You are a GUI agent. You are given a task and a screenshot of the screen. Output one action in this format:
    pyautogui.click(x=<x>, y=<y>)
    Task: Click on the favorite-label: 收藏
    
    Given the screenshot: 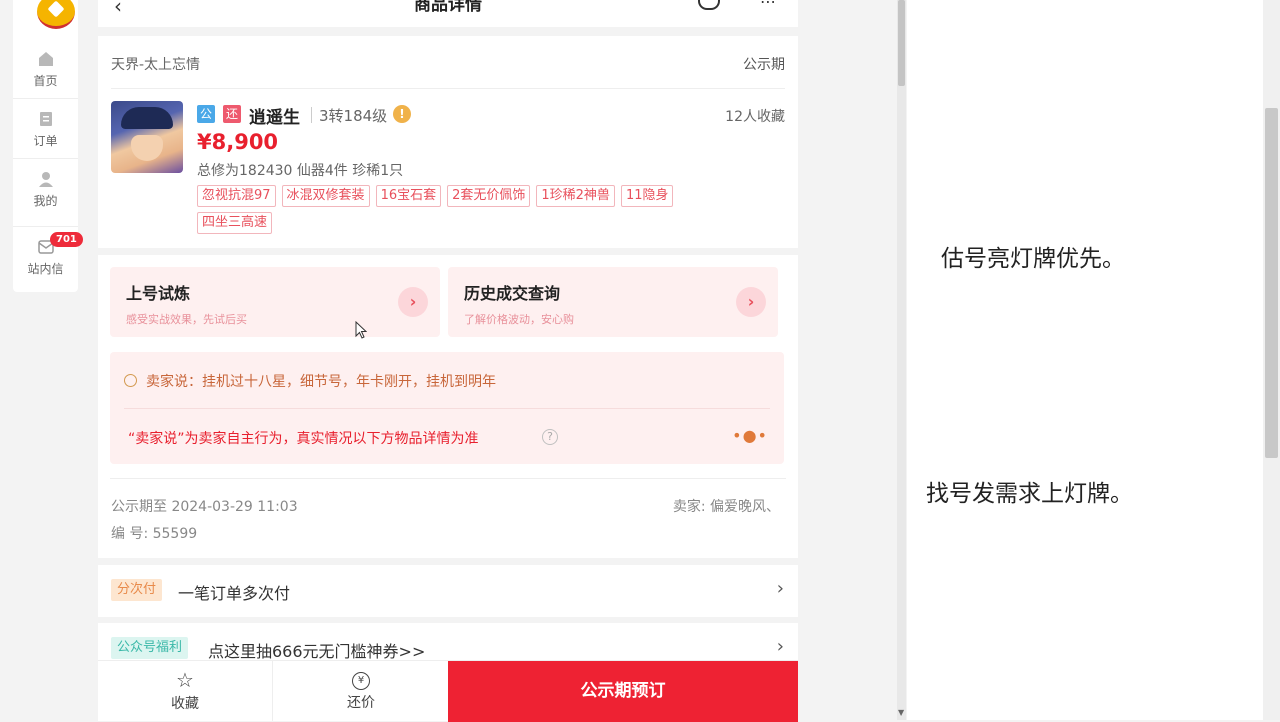 What is the action you would take?
    pyautogui.click(x=185, y=704)
    